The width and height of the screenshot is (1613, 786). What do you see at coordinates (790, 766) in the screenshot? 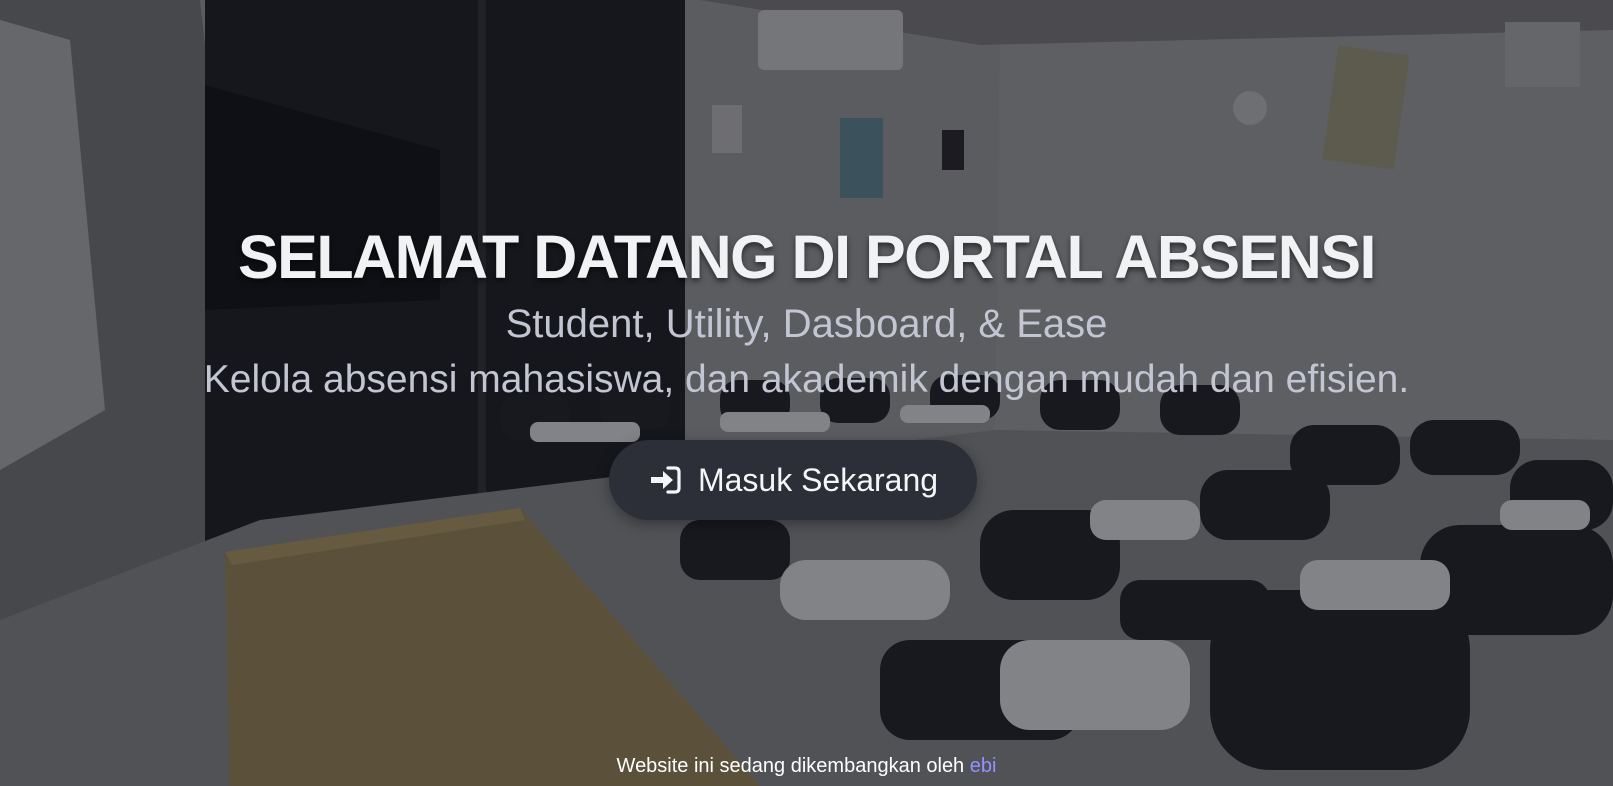
I see `footer-text: Website ini sedang dikembangkan oleh` at bounding box center [790, 766].